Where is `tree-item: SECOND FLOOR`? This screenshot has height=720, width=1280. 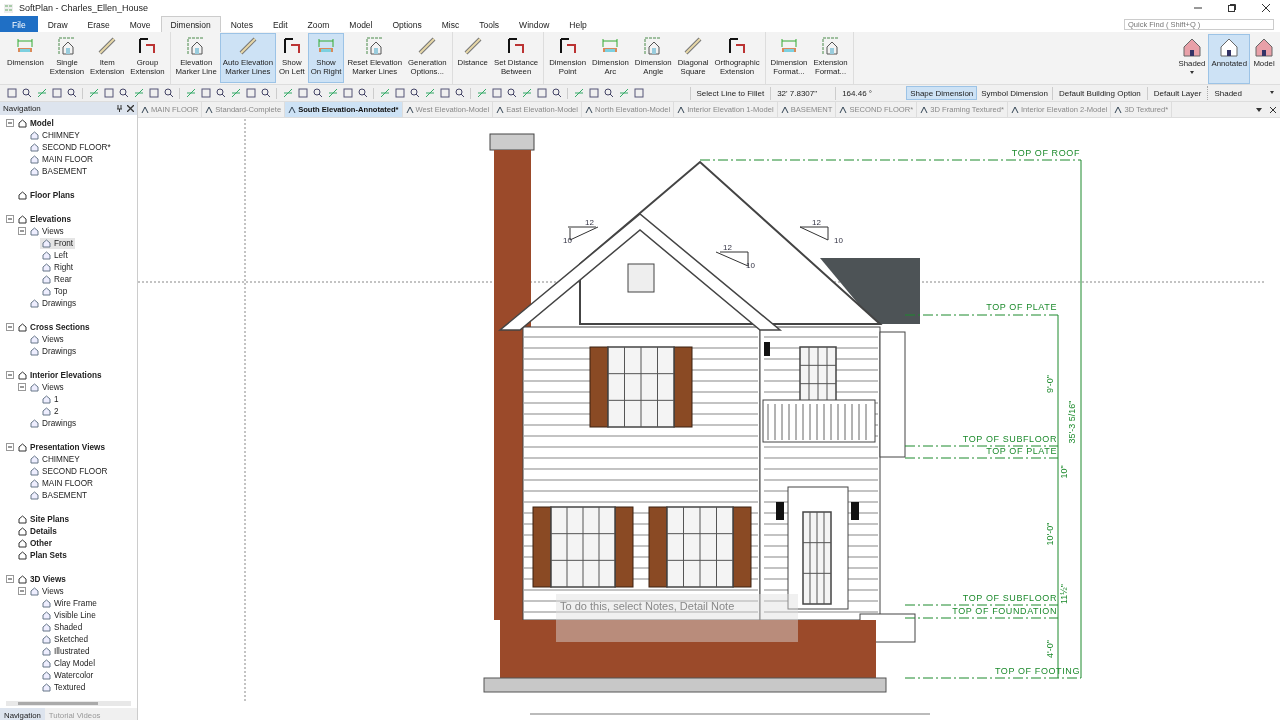 tree-item: SECOND FLOOR is located at coordinates (69, 471).